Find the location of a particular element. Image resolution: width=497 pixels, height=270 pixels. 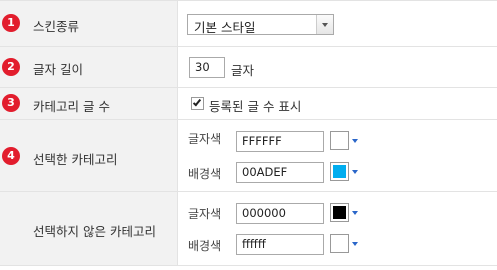

selected-text-color-fill is located at coordinates (339, 140).